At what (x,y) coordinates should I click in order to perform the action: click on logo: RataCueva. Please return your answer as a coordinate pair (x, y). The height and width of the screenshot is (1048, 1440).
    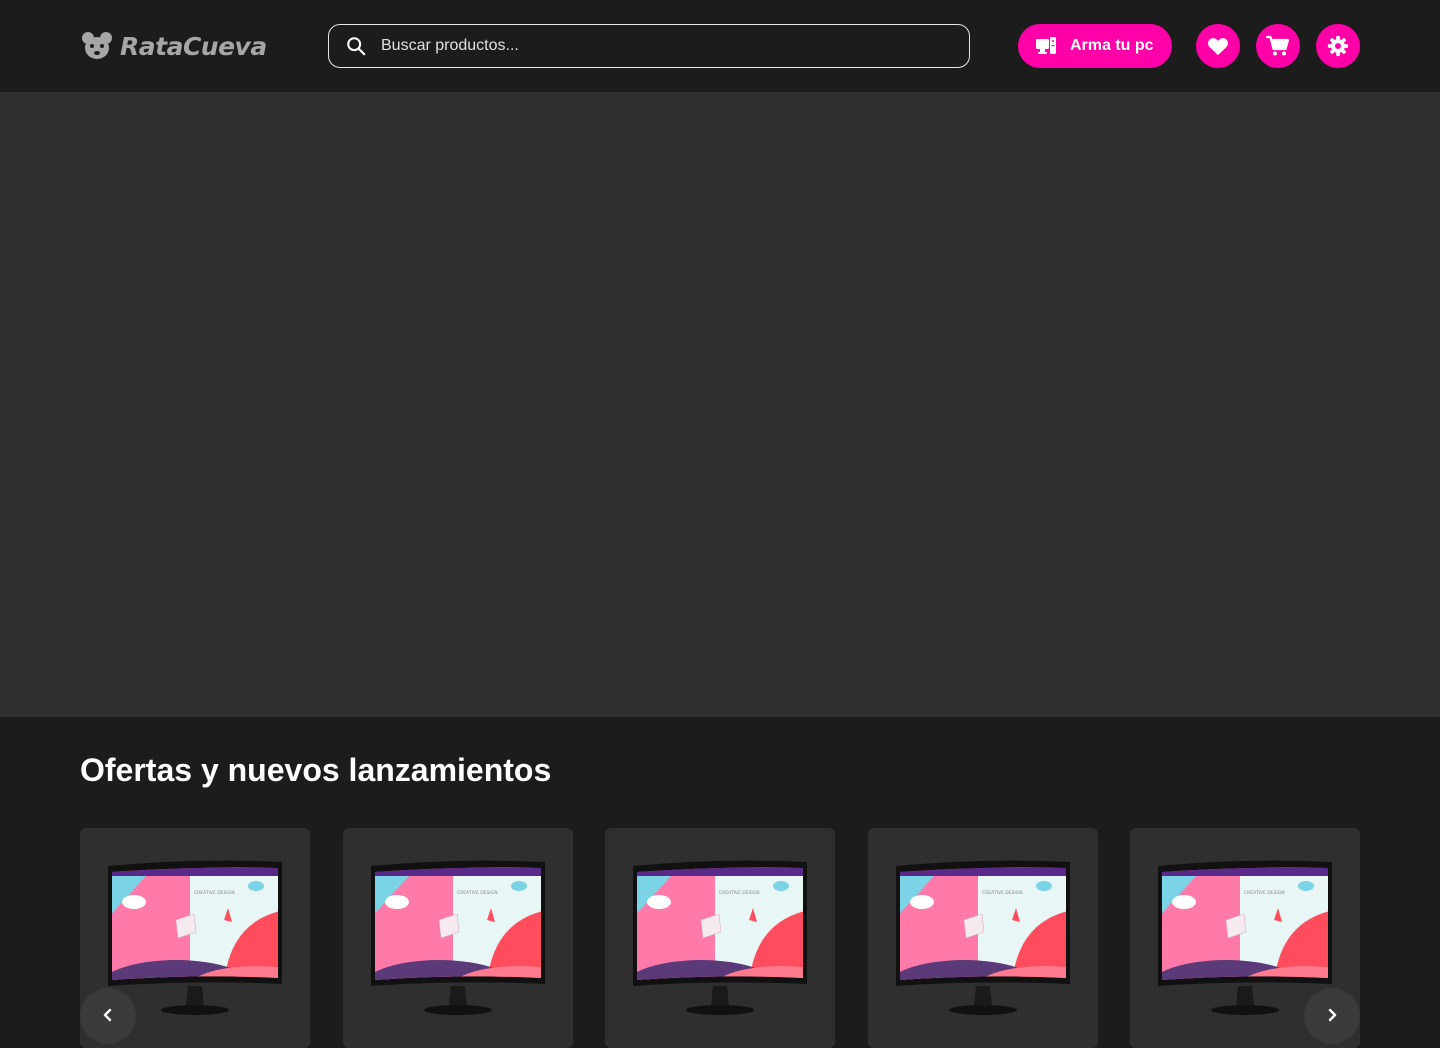
    Looking at the image, I should click on (173, 46).